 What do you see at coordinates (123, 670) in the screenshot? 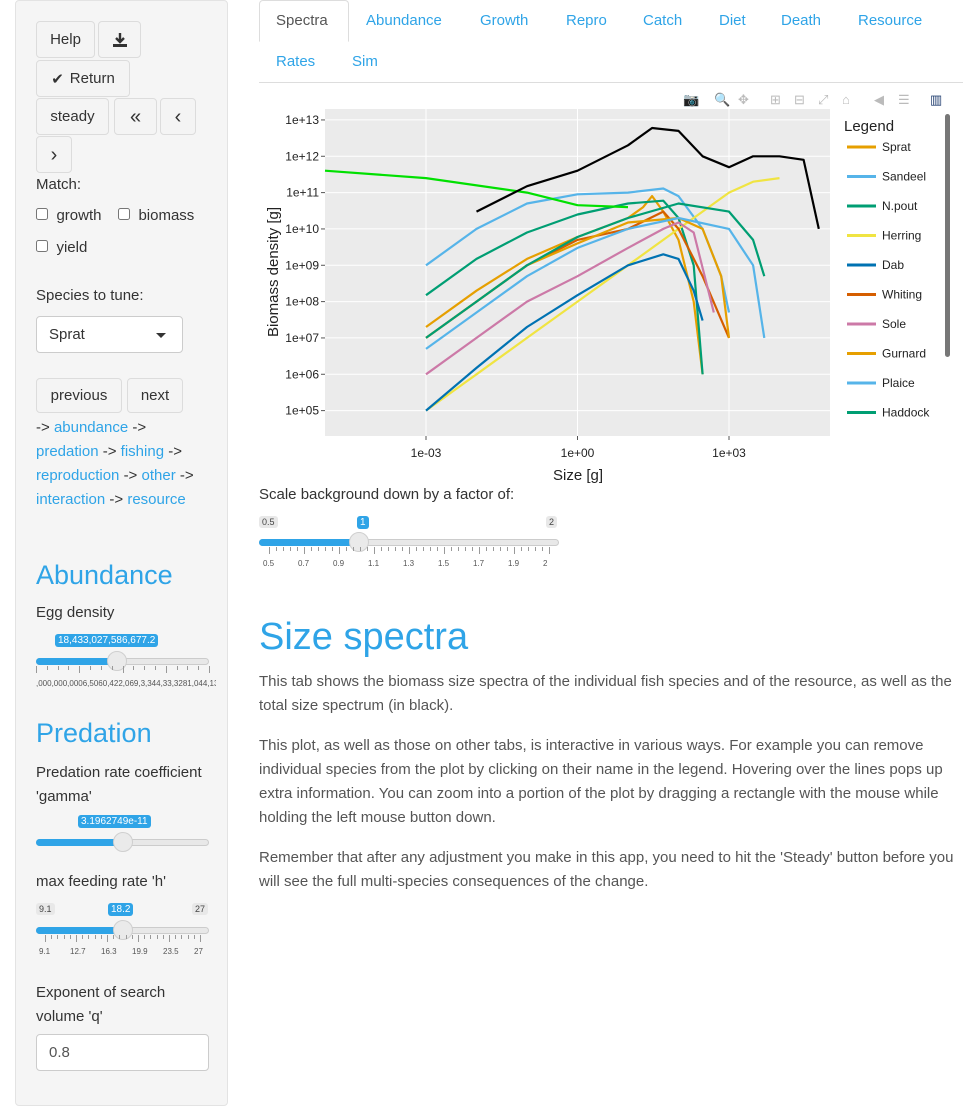
I see `egg-density-ticks` at bounding box center [123, 670].